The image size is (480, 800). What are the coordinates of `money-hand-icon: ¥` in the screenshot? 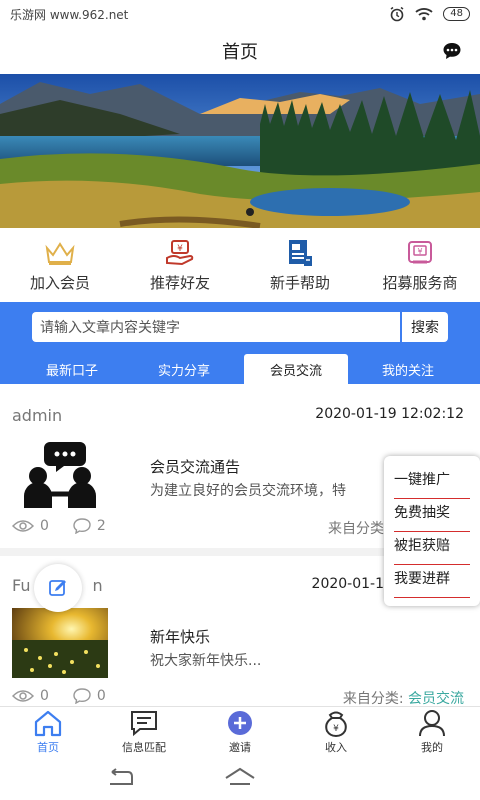 It's located at (180, 252).